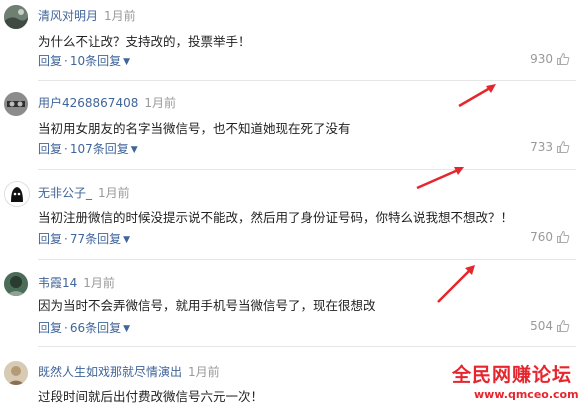  I want to click on username-text: 用户4268867408, so click(88, 103).